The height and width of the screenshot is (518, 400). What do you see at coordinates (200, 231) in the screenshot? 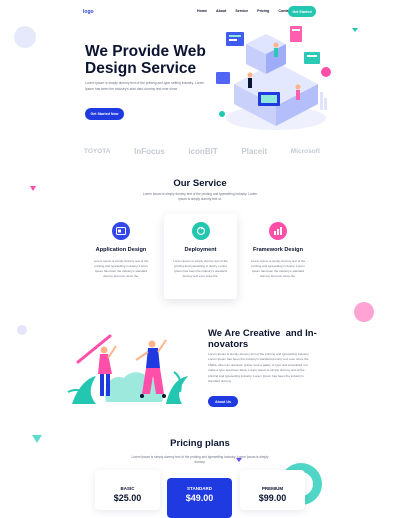
I see `deployment-icon` at bounding box center [200, 231].